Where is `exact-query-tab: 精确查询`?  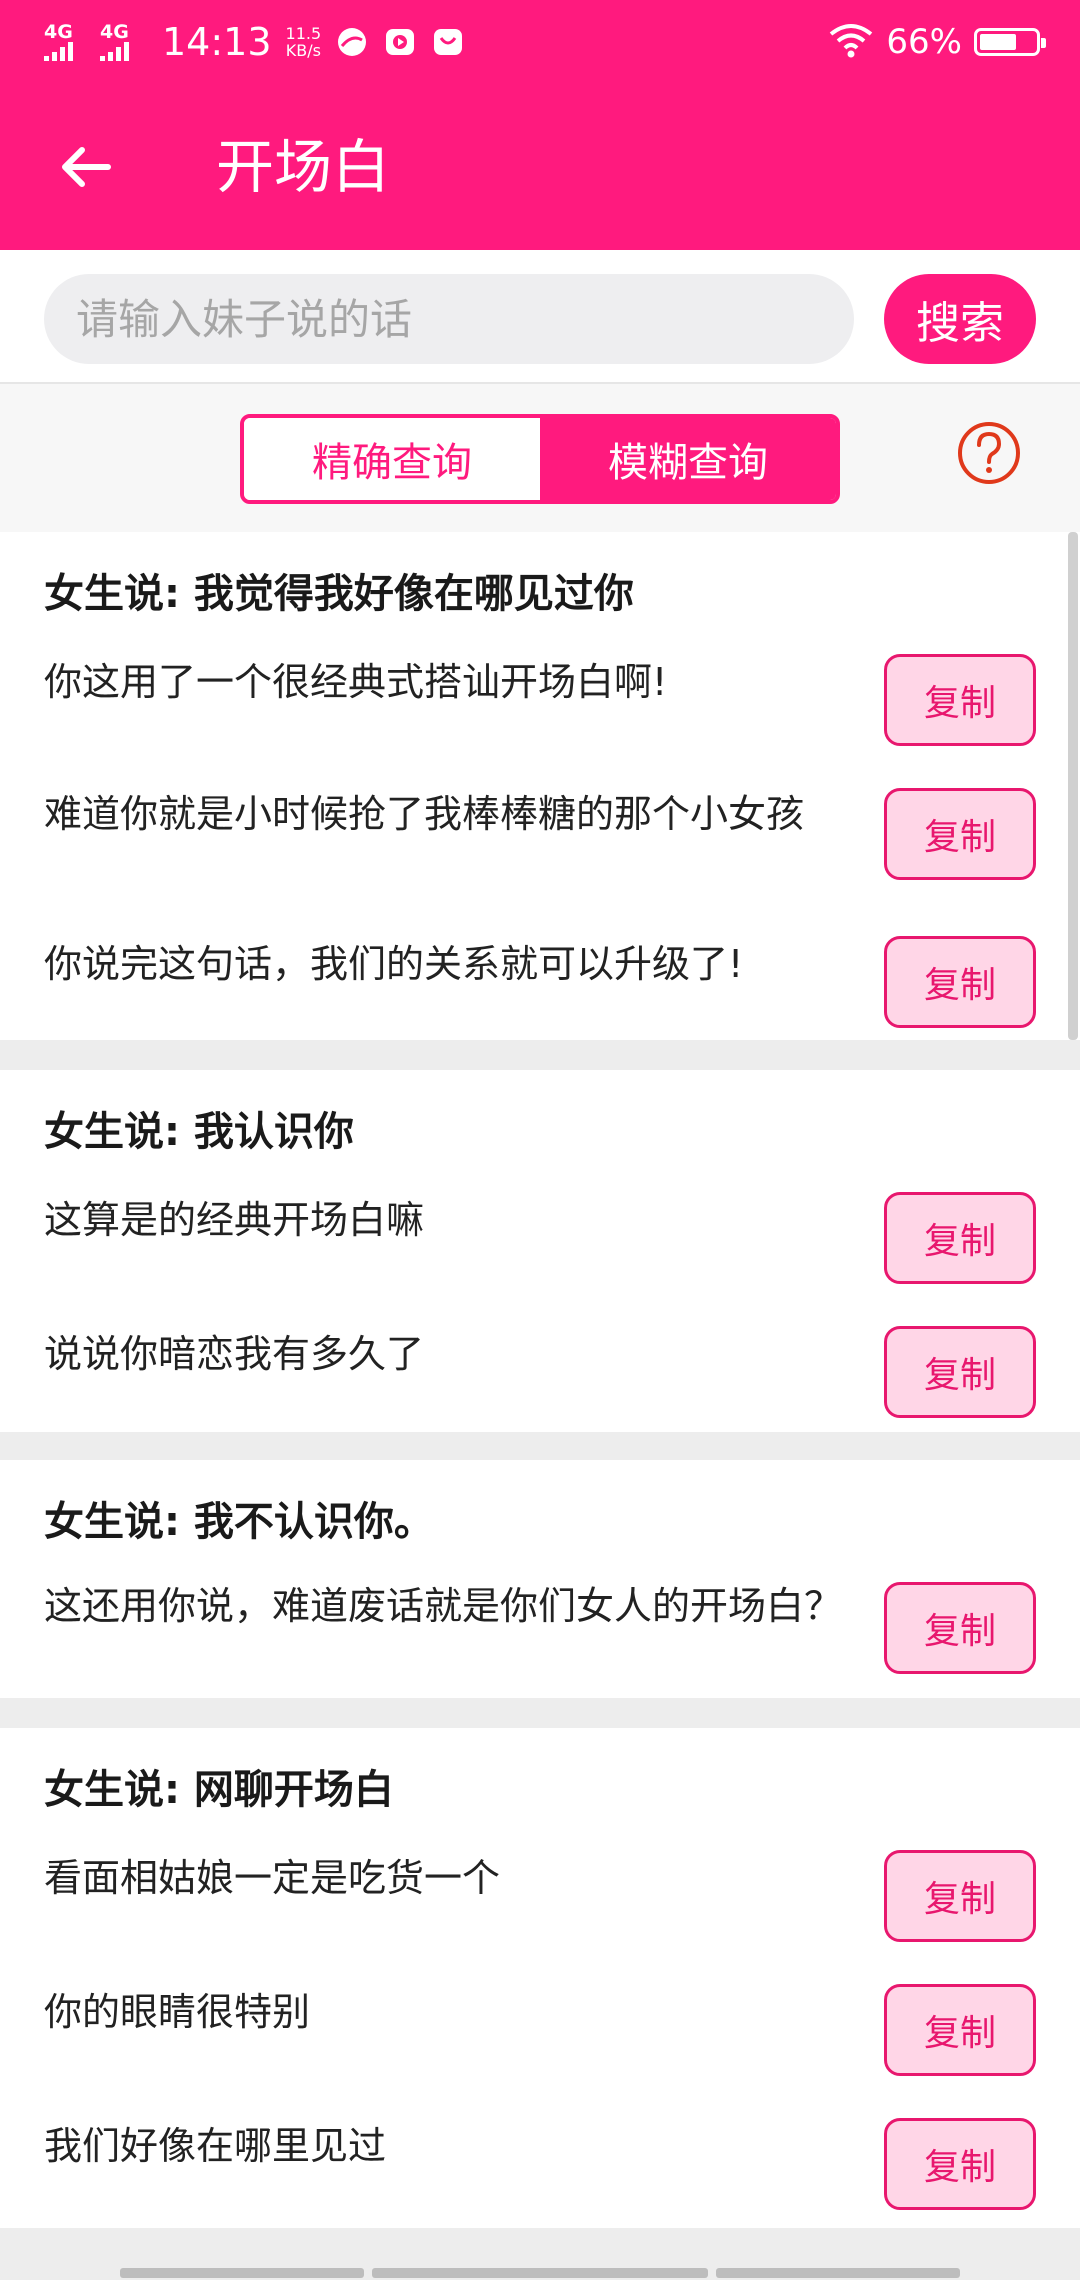
exact-query-tab: 精确查询 is located at coordinates (392, 459).